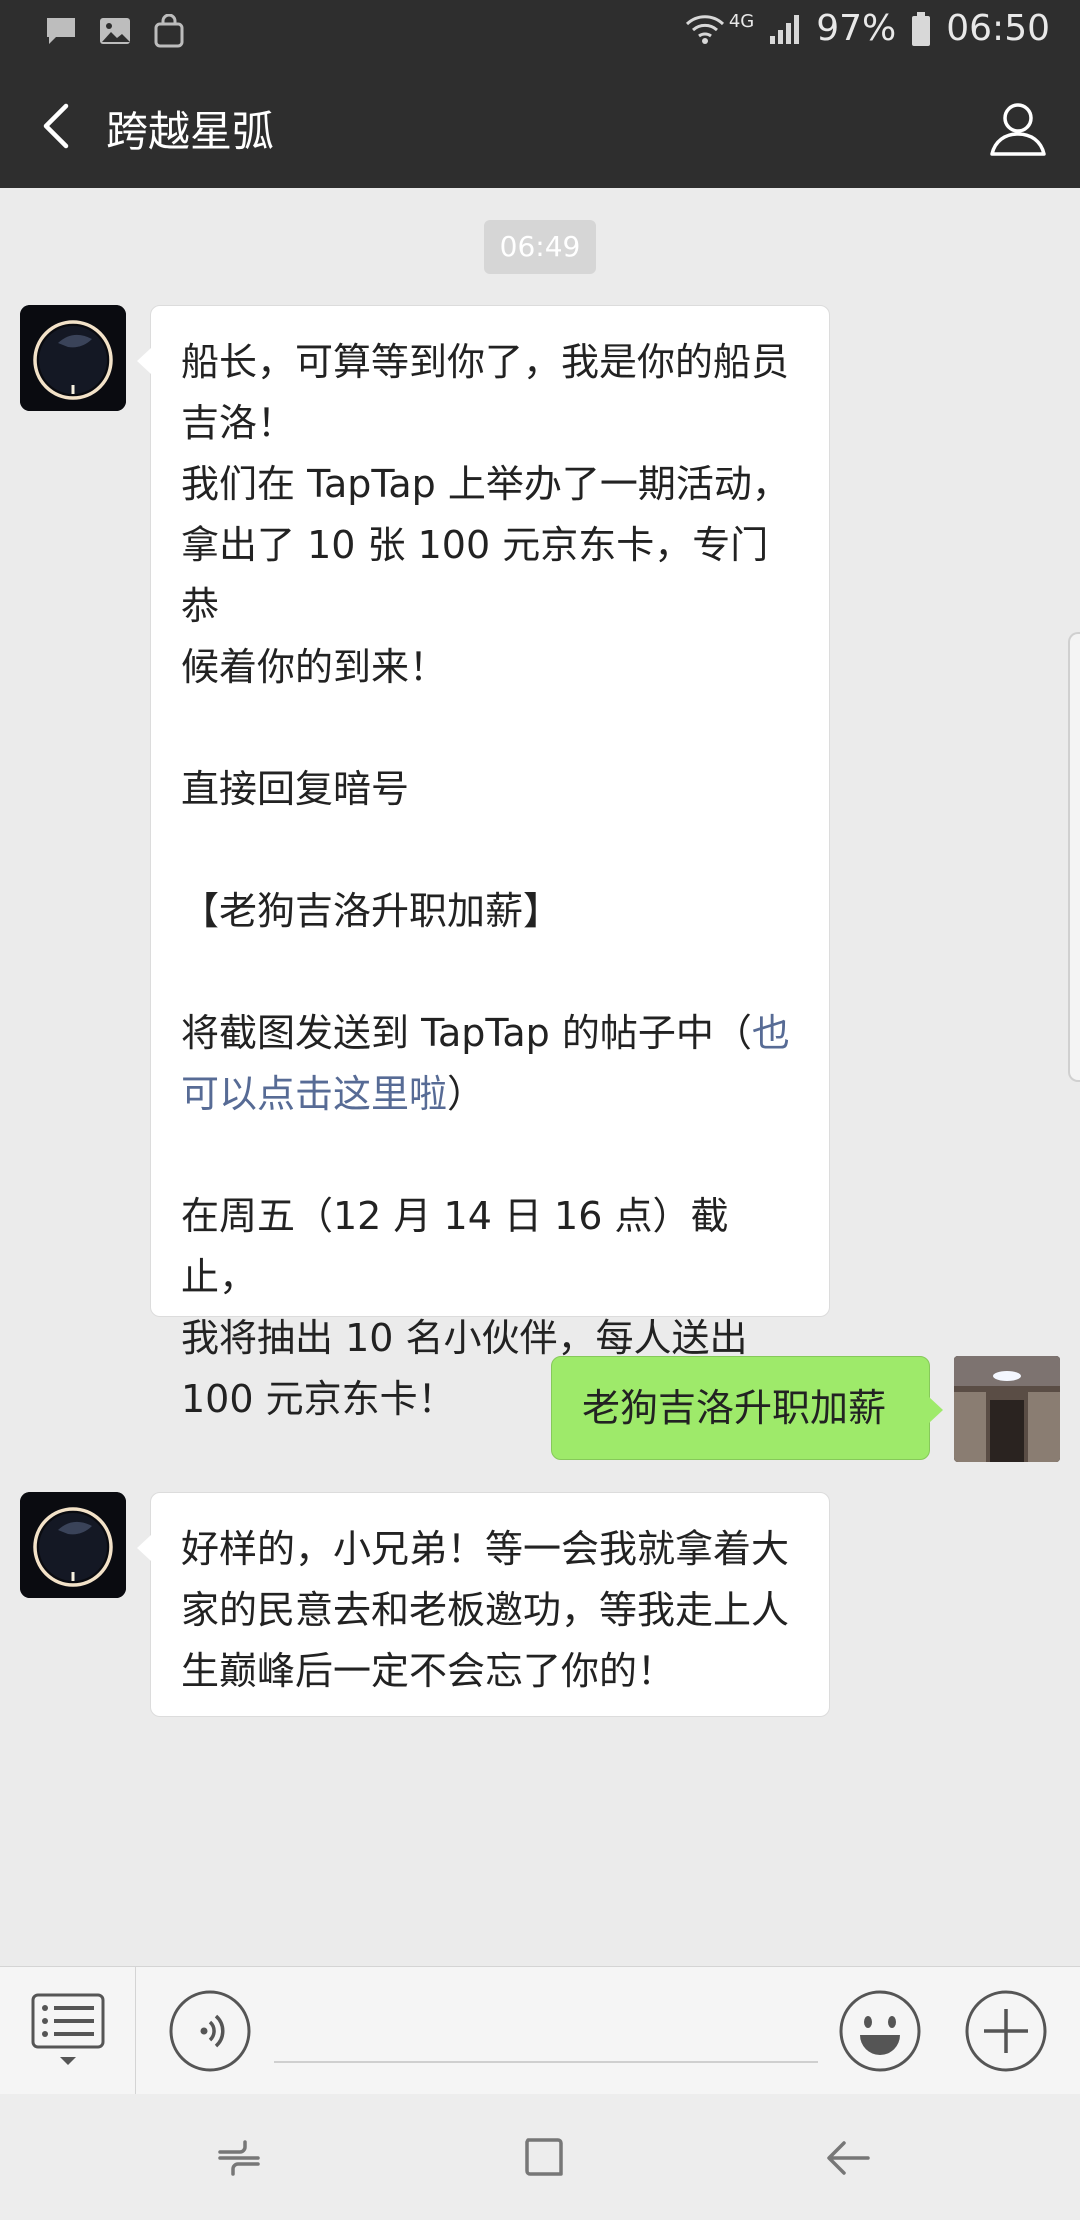 The width and height of the screenshot is (1080, 2220). Describe the element at coordinates (240, 2158) in the screenshot. I see `recent-apps-icon` at that location.